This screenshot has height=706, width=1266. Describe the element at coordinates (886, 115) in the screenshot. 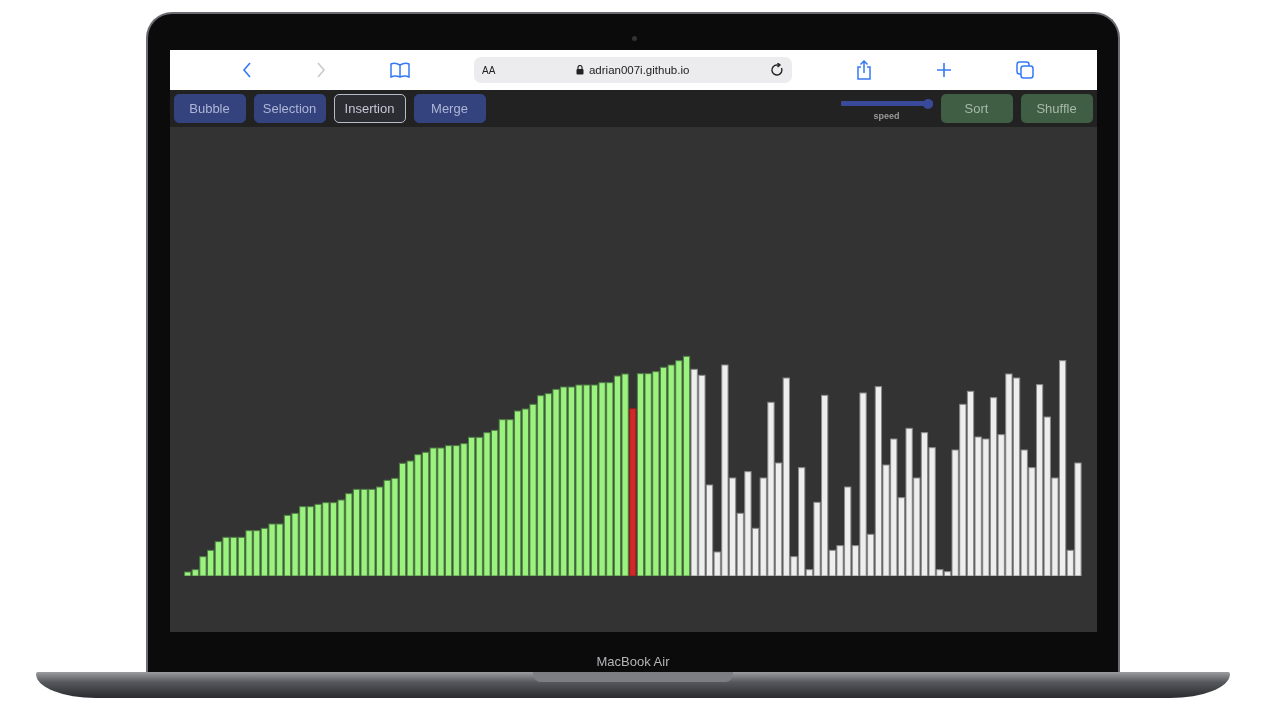

I see `speed-label: speed` at that location.